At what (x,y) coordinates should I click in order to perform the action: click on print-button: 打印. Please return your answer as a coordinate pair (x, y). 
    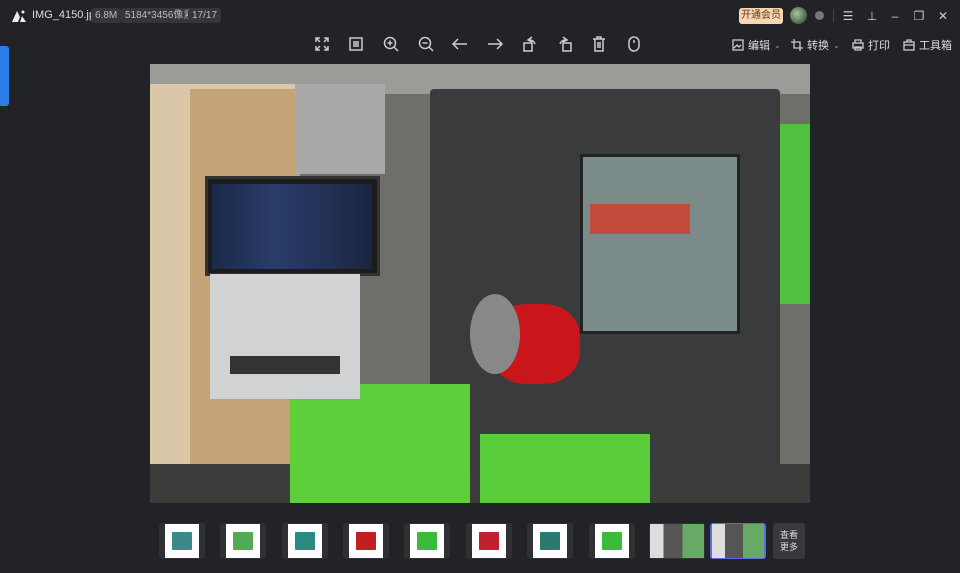
    Looking at the image, I should click on (871, 45).